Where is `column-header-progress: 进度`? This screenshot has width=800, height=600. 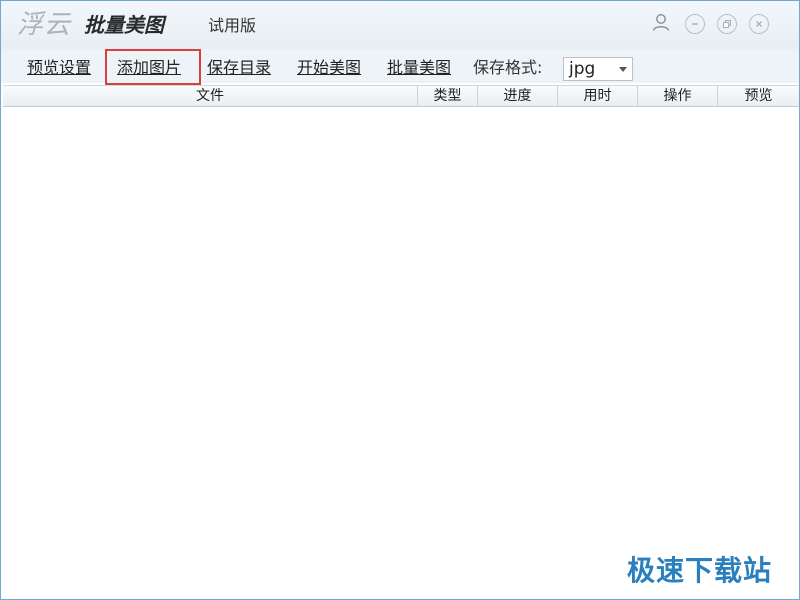 column-header-progress: 进度 is located at coordinates (518, 96).